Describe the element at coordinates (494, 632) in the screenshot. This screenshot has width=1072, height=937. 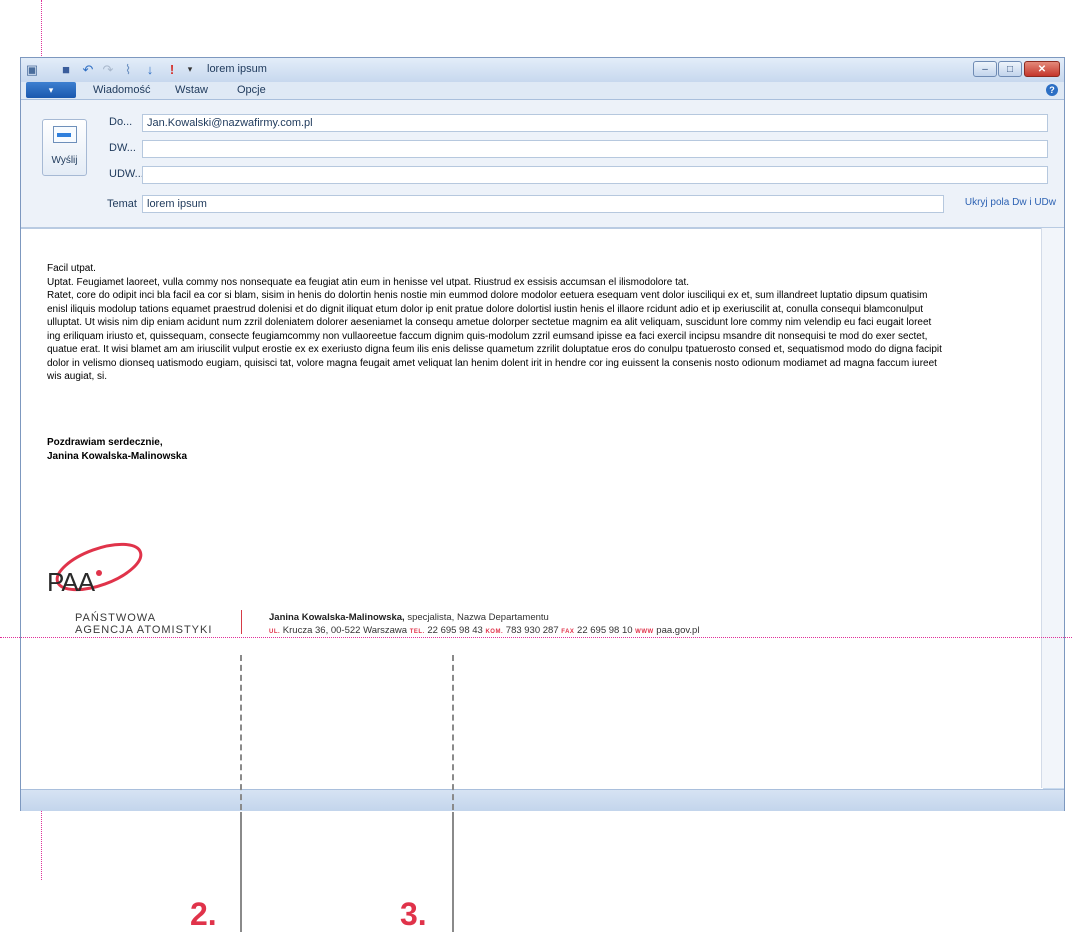
I see `kom-label: KOM.` at that location.